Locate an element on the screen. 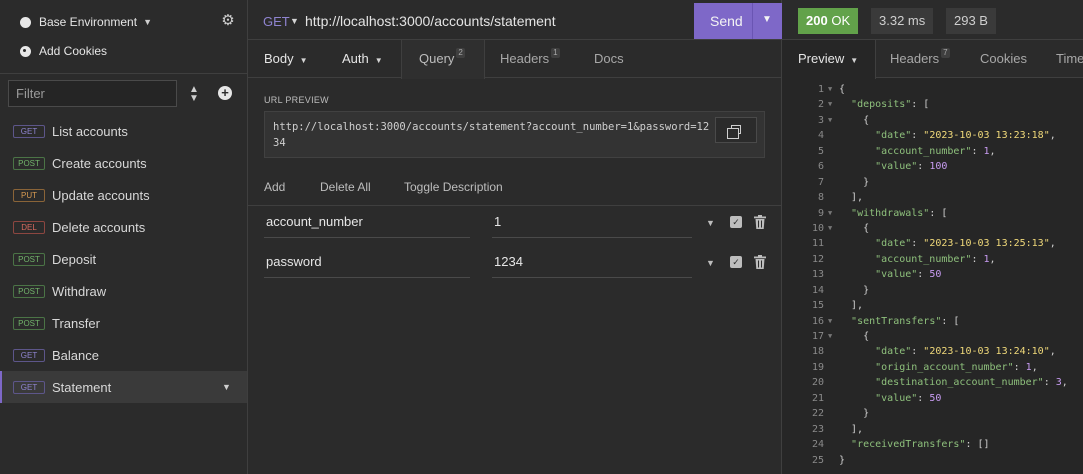 This screenshot has width=1083, height=474. code-line: 23 ], is located at coordinates (837, 429).